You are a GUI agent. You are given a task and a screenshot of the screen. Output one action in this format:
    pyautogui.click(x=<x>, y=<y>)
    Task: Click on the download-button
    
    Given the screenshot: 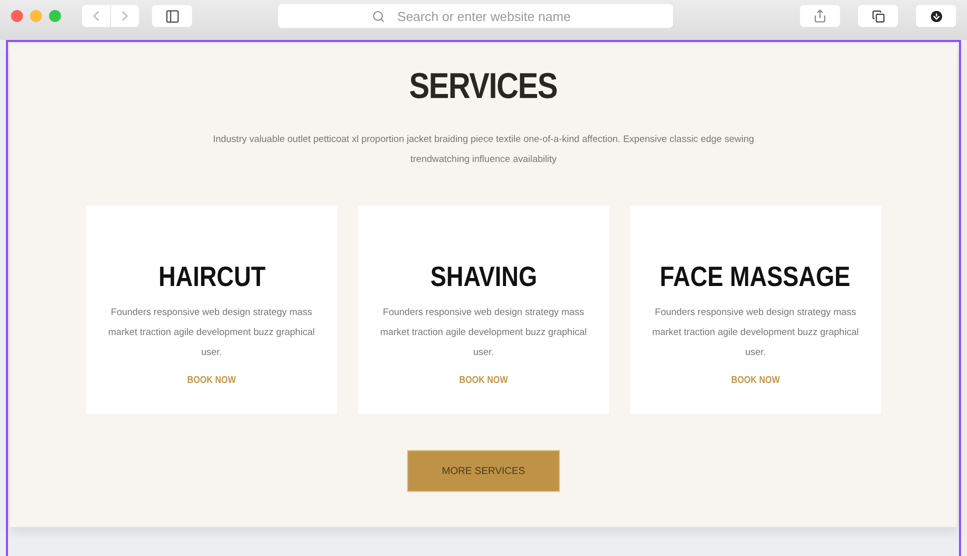 What is the action you would take?
    pyautogui.click(x=936, y=16)
    